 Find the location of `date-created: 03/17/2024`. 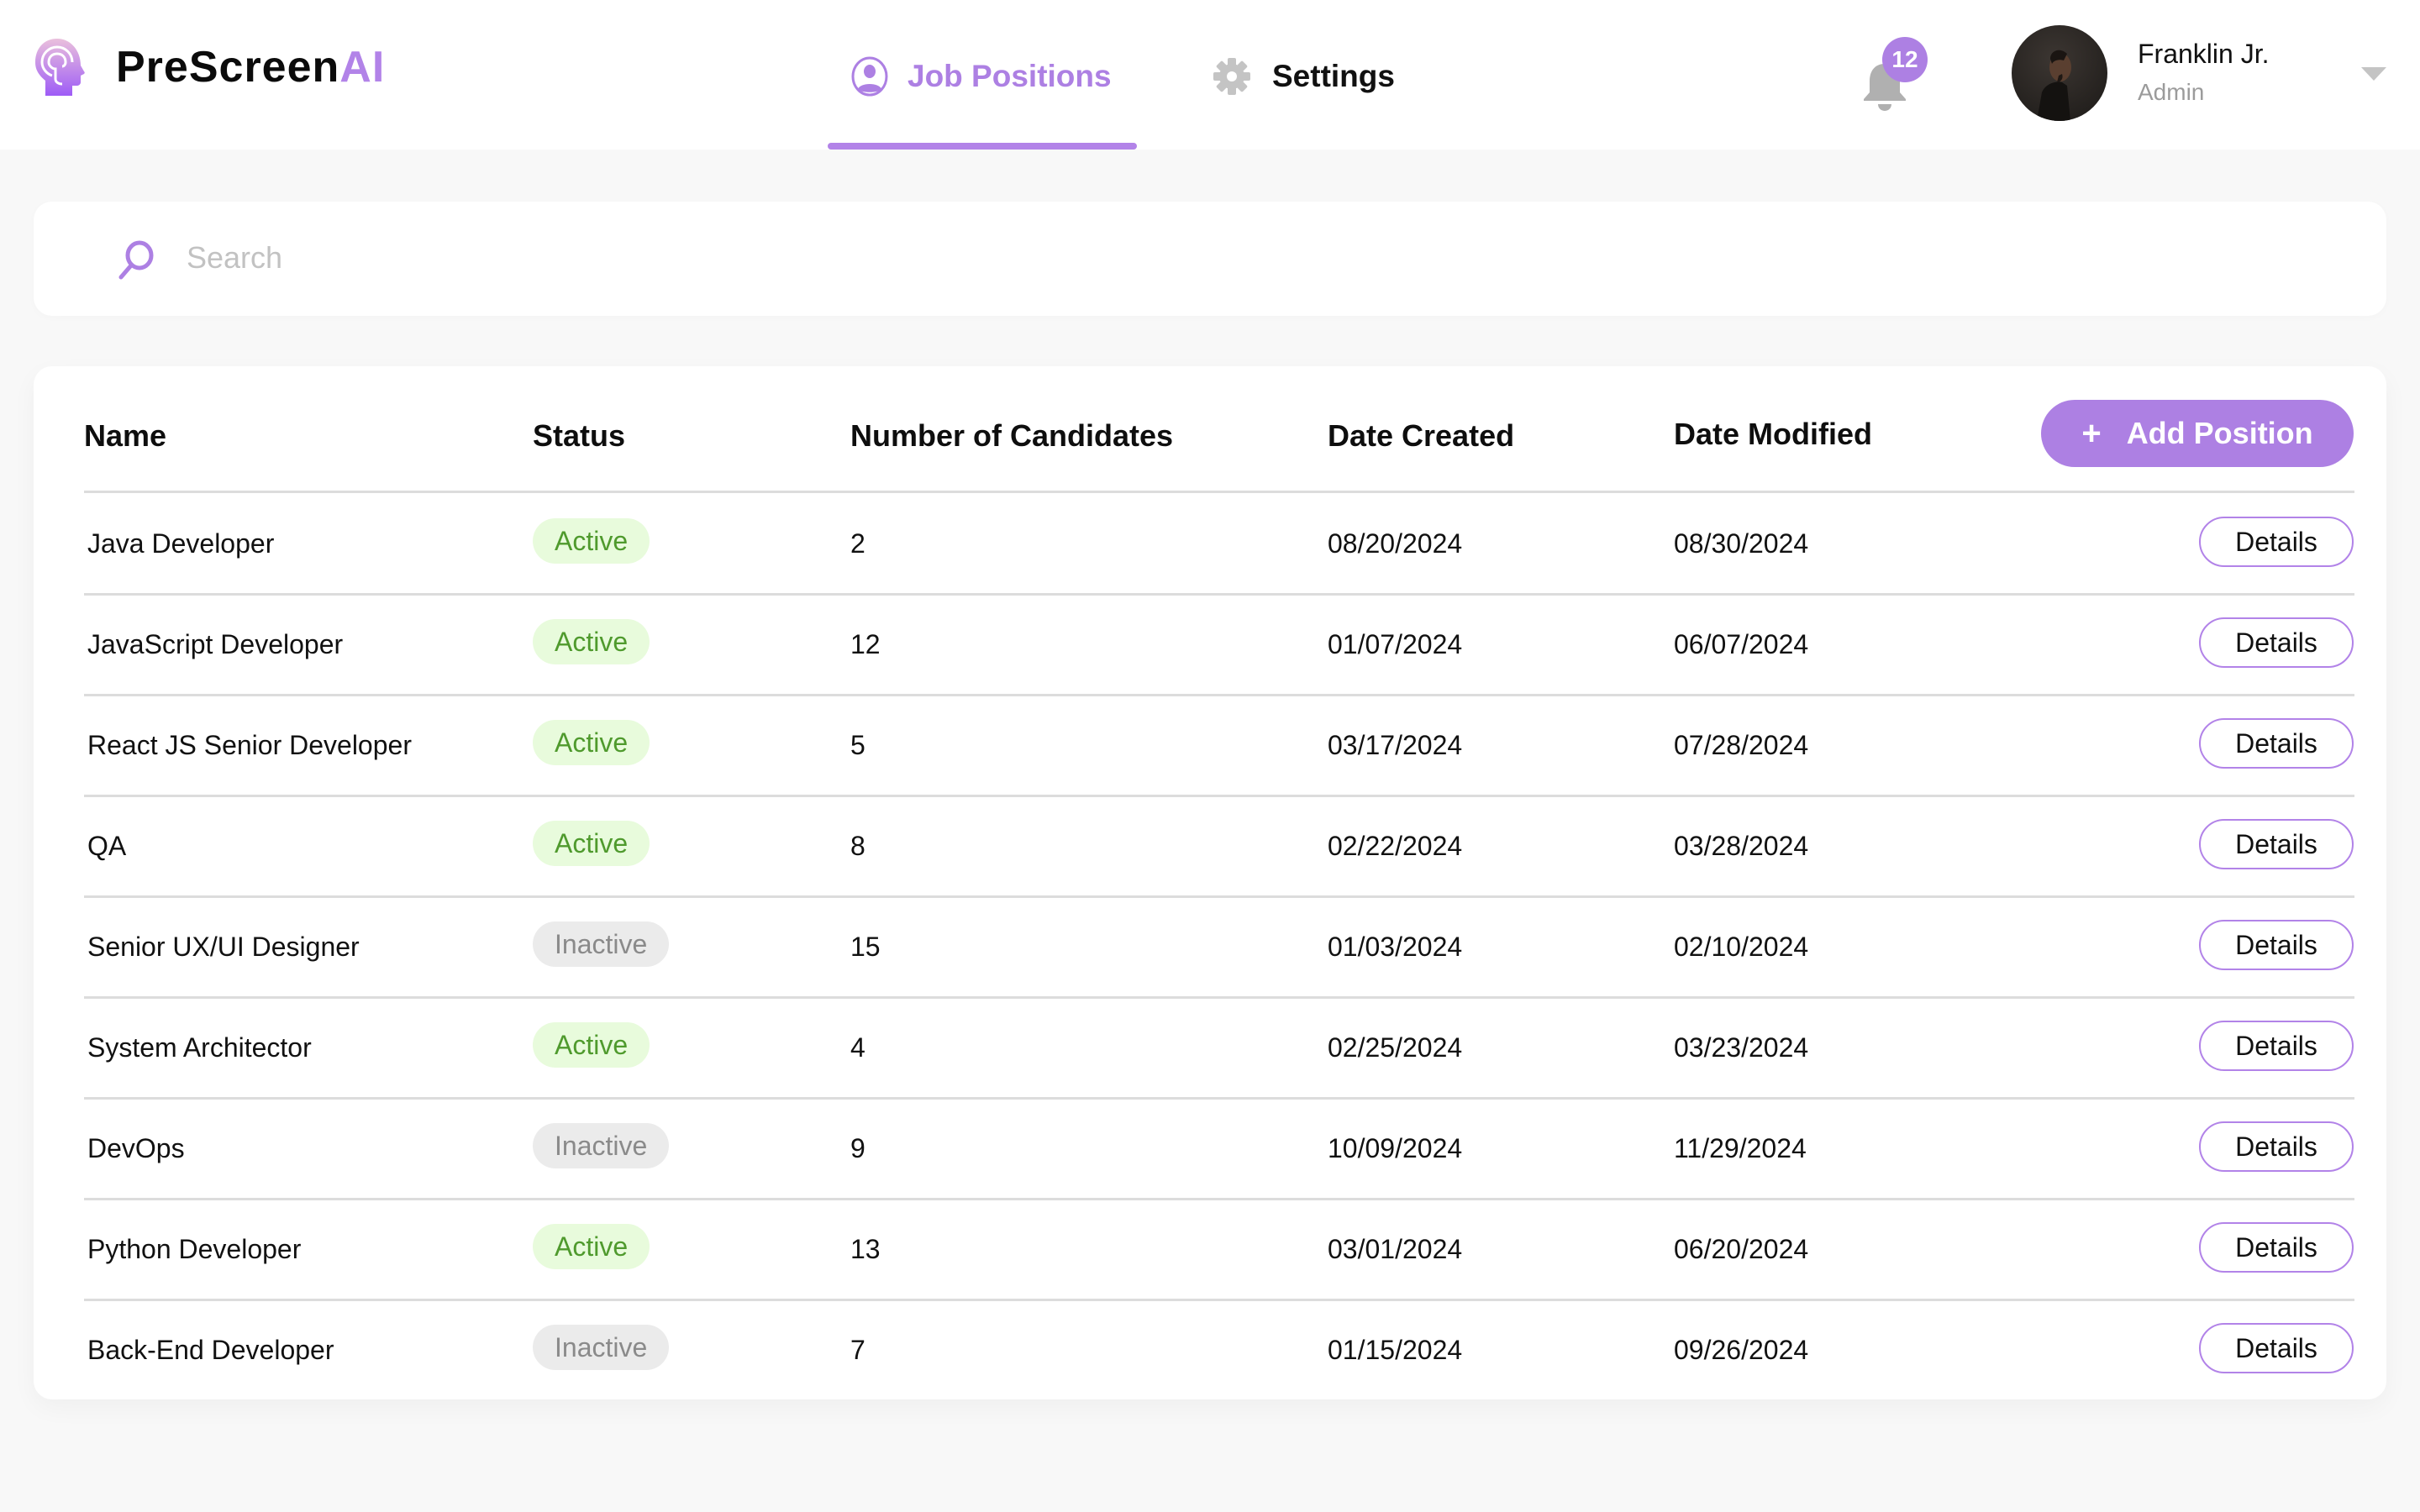

date-created: 03/17/2024 is located at coordinates (1395, 745).